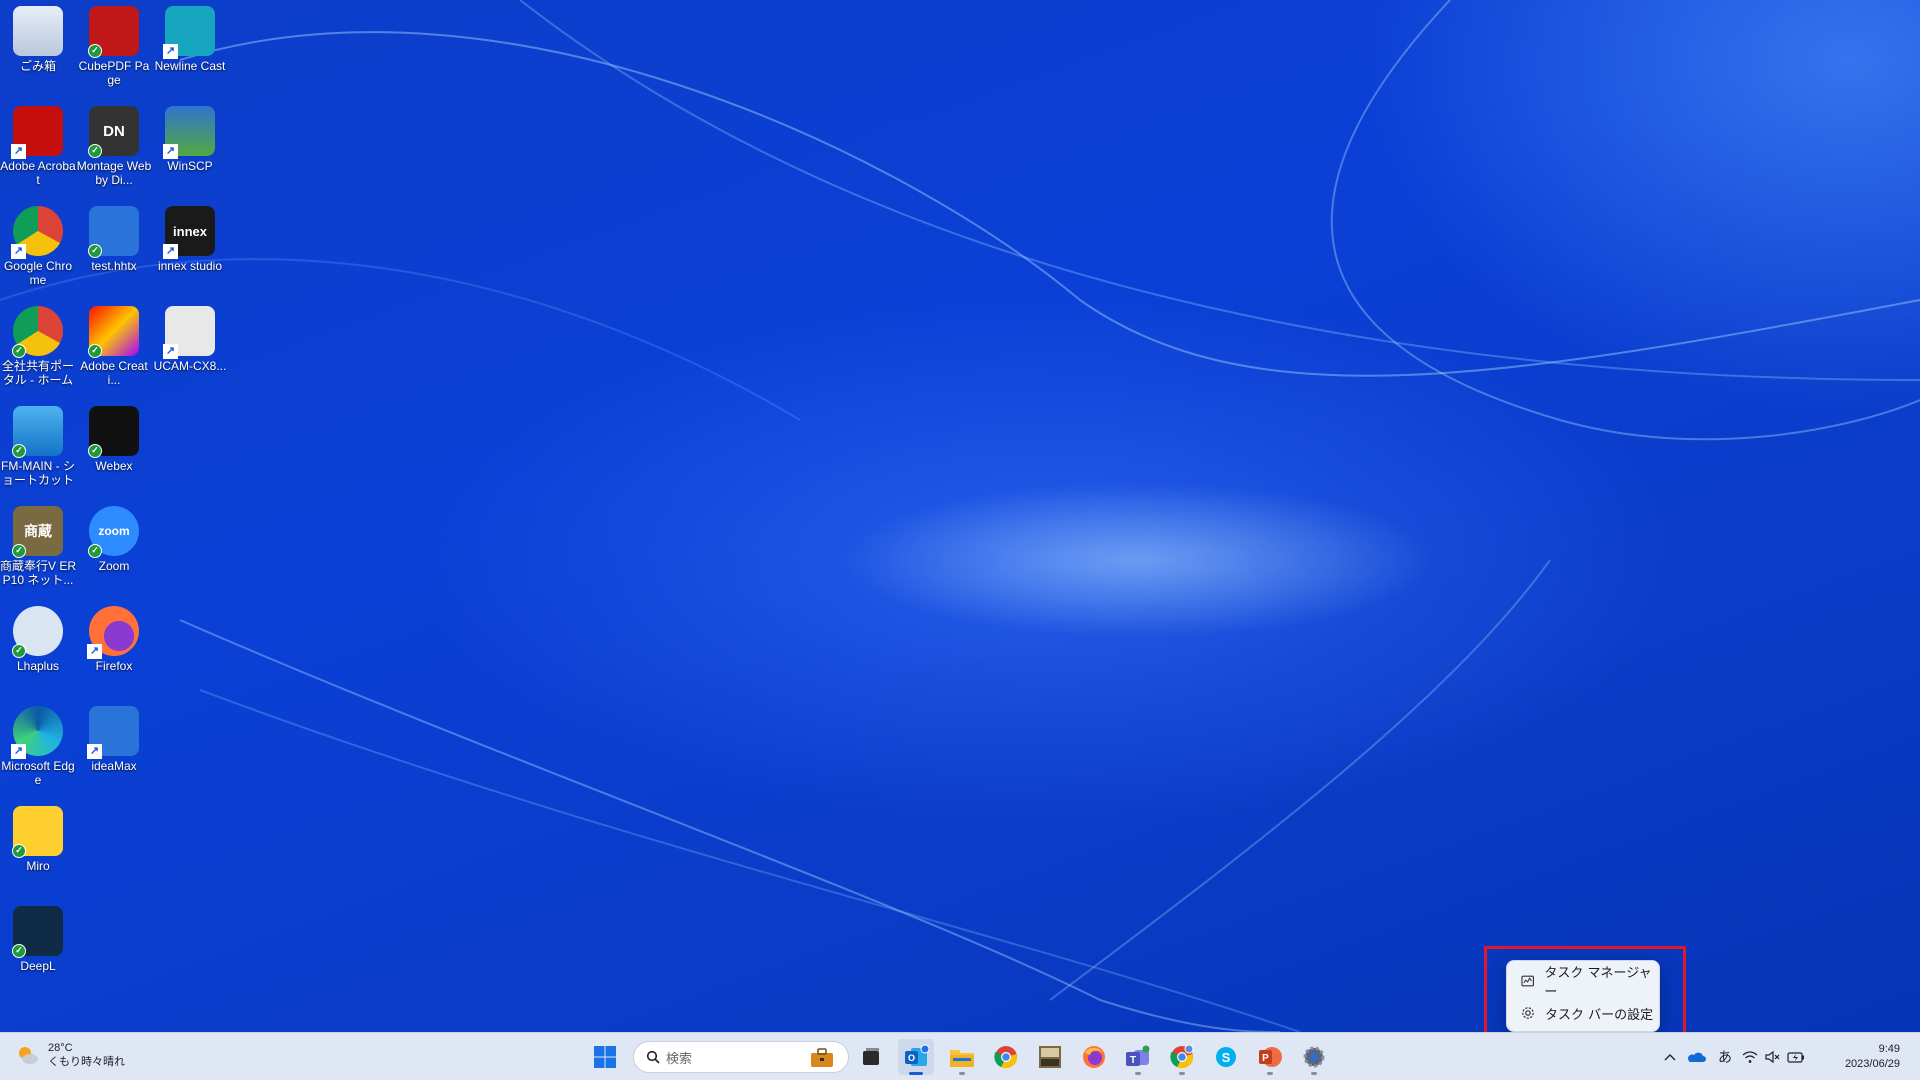 The width and height of the screenshot is (1920, 1080). I want to click on desktop-shortcut: zoom ✓ Zoom, so click(114, 554).